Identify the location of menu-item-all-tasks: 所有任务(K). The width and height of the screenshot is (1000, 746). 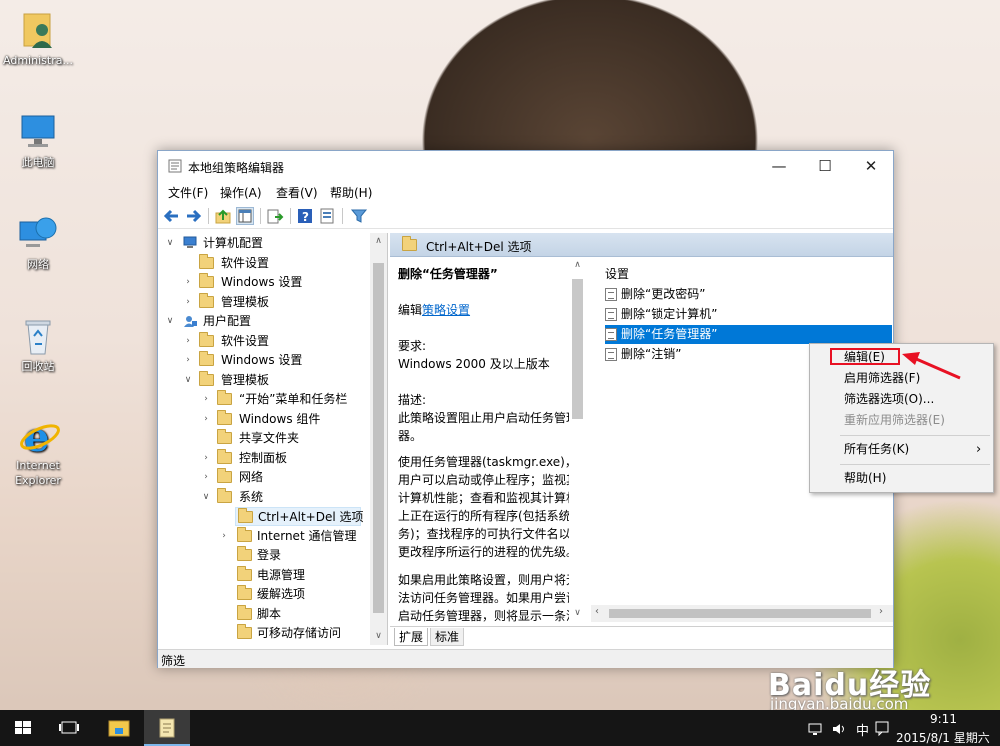
(876, 449).